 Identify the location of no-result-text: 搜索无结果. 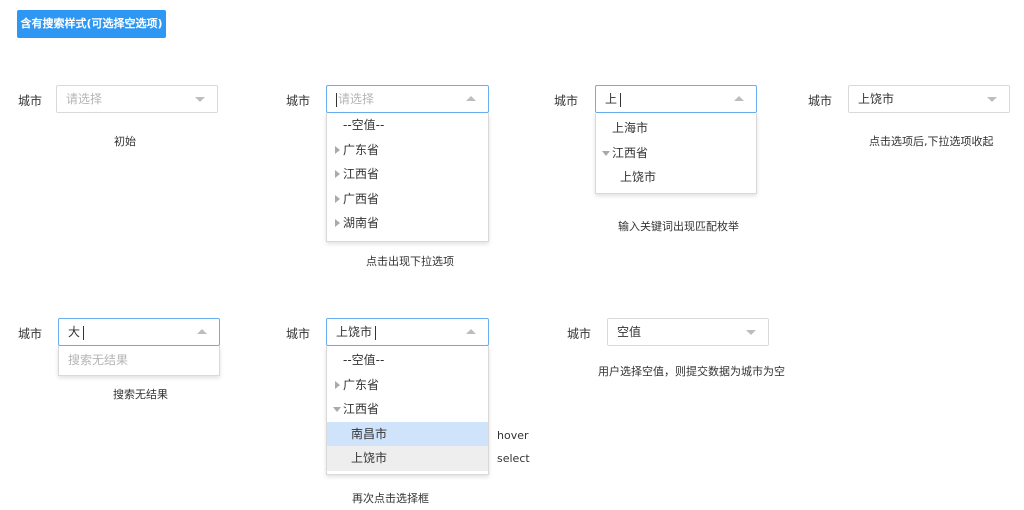
(98, 360).